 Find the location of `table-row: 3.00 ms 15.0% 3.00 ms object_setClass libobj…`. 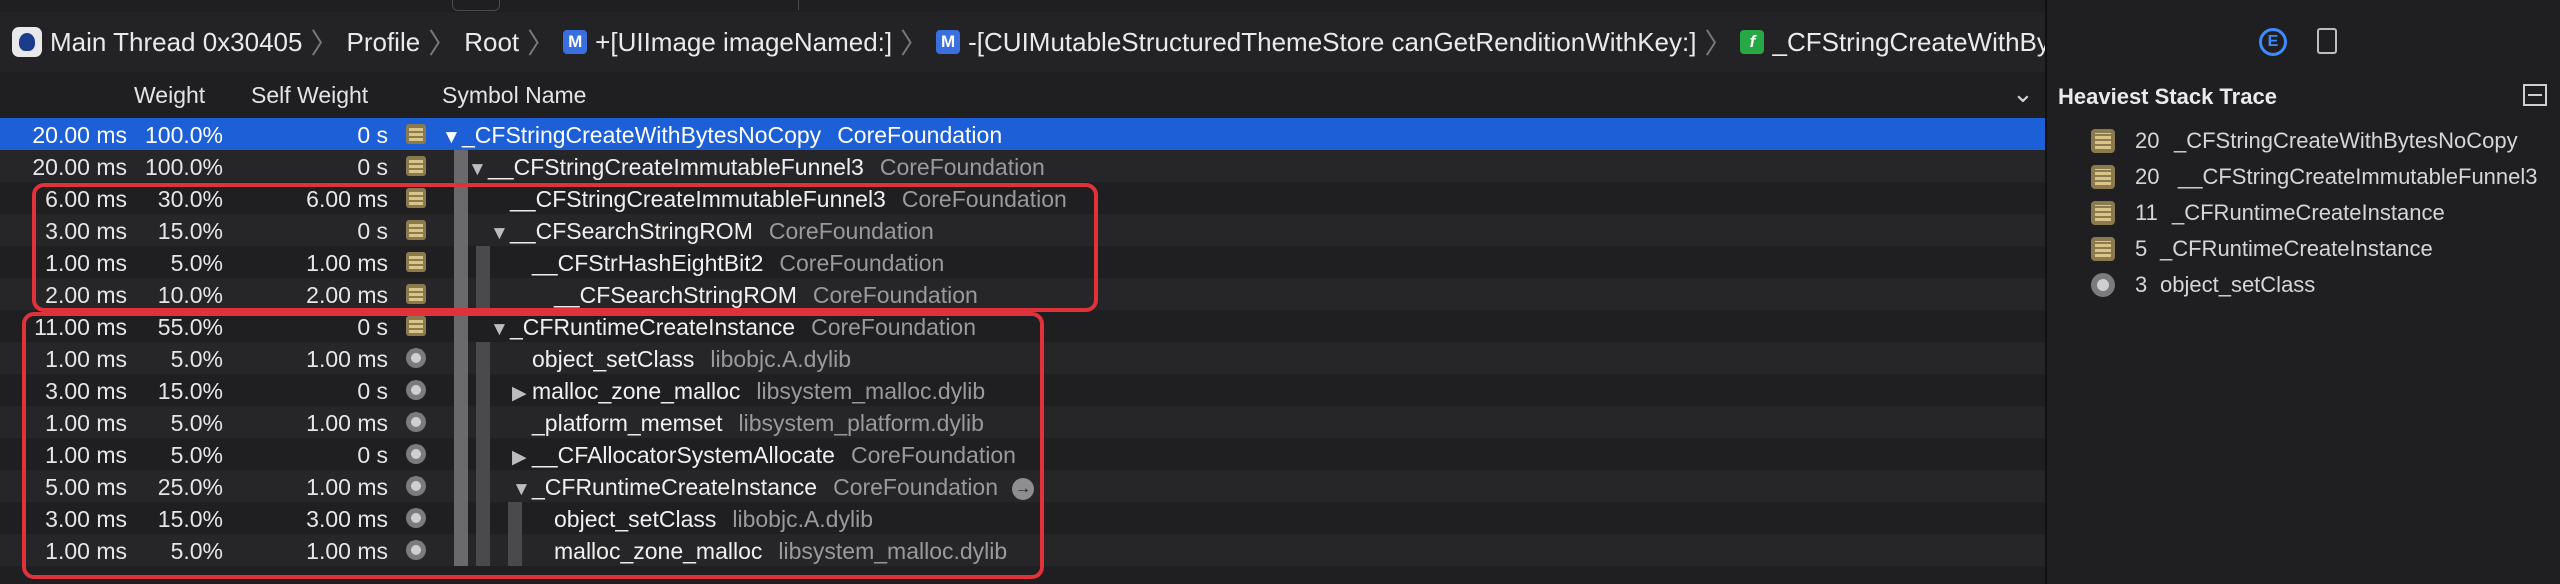

table-row: 3.00 ms 15.0% 3.00 ms object_setClass libobj… is located at coordinates (1022, 518).